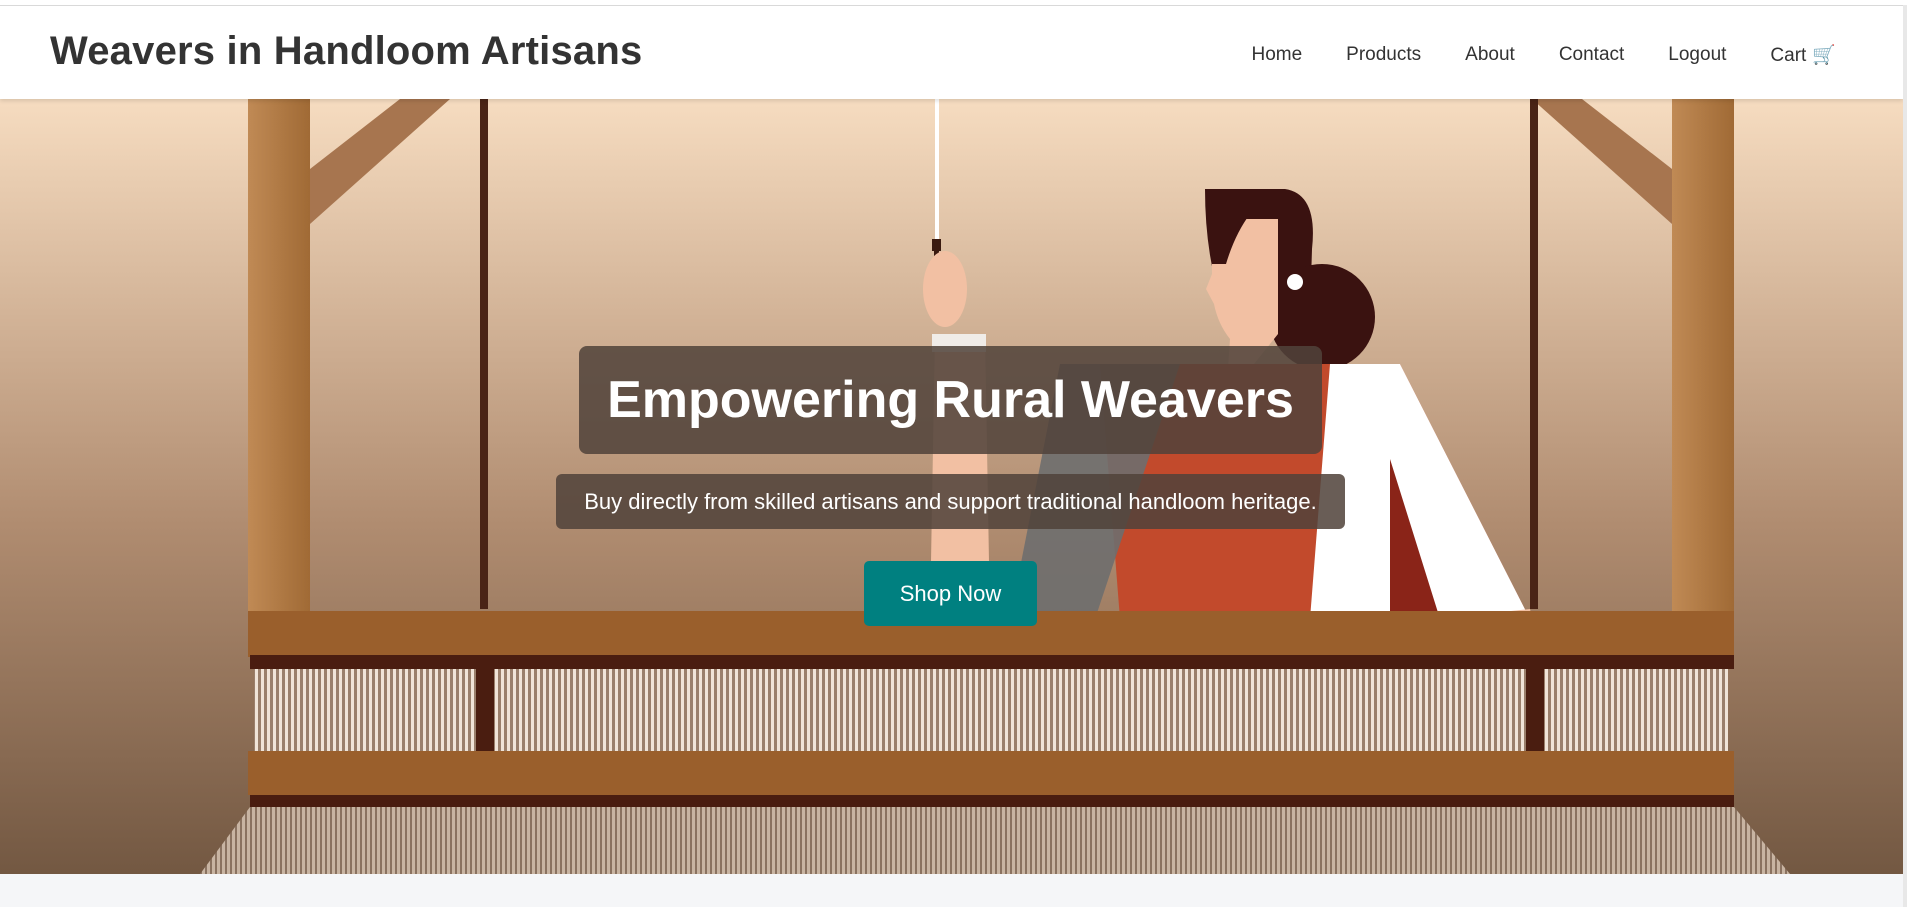  Describe the element at coordinates (950, 593) in the screenshot. I see `shop-now-button: Shop Now` at that location.